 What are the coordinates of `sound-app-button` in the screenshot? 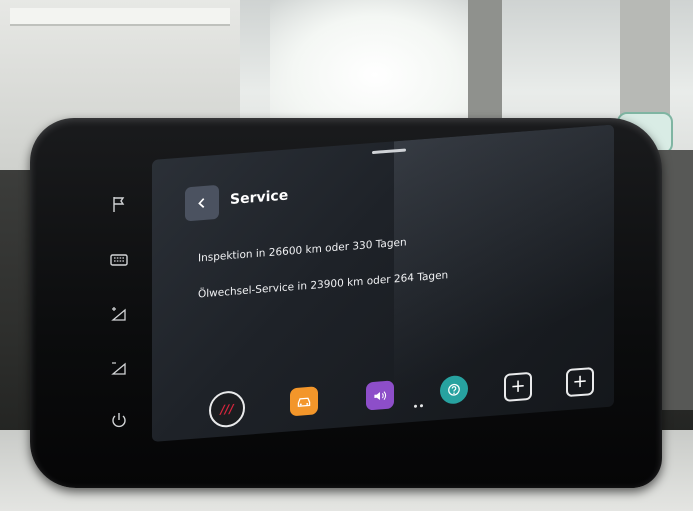 It's located at (380, 395).